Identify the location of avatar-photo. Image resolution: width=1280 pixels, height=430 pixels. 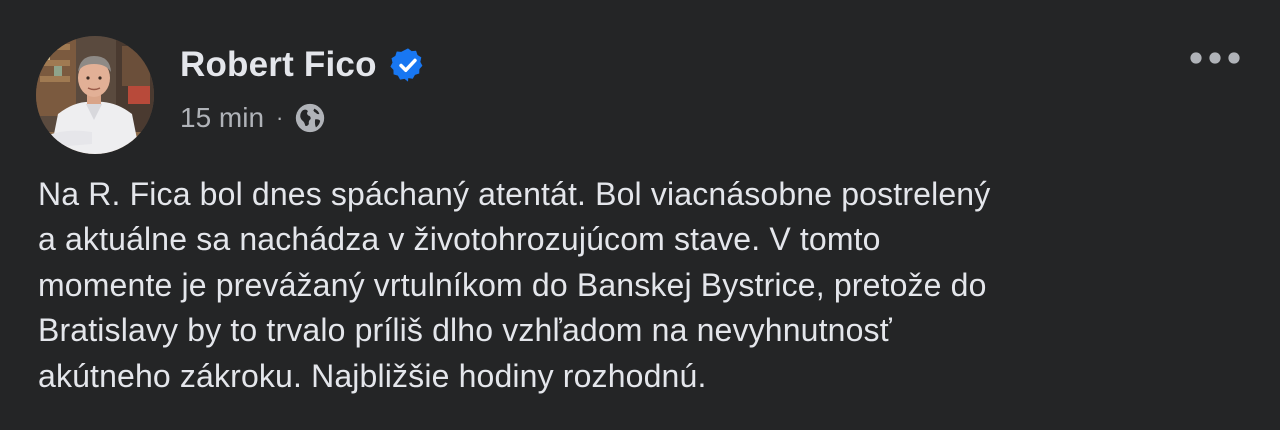
(95, 95).